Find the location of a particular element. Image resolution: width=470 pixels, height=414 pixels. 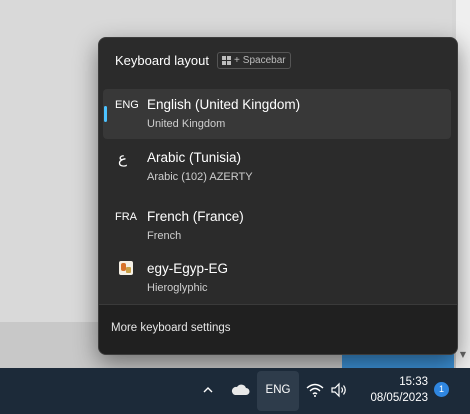

layout-subtitle: Arabic (102) AZERTY is located at coordinates (200, 177).